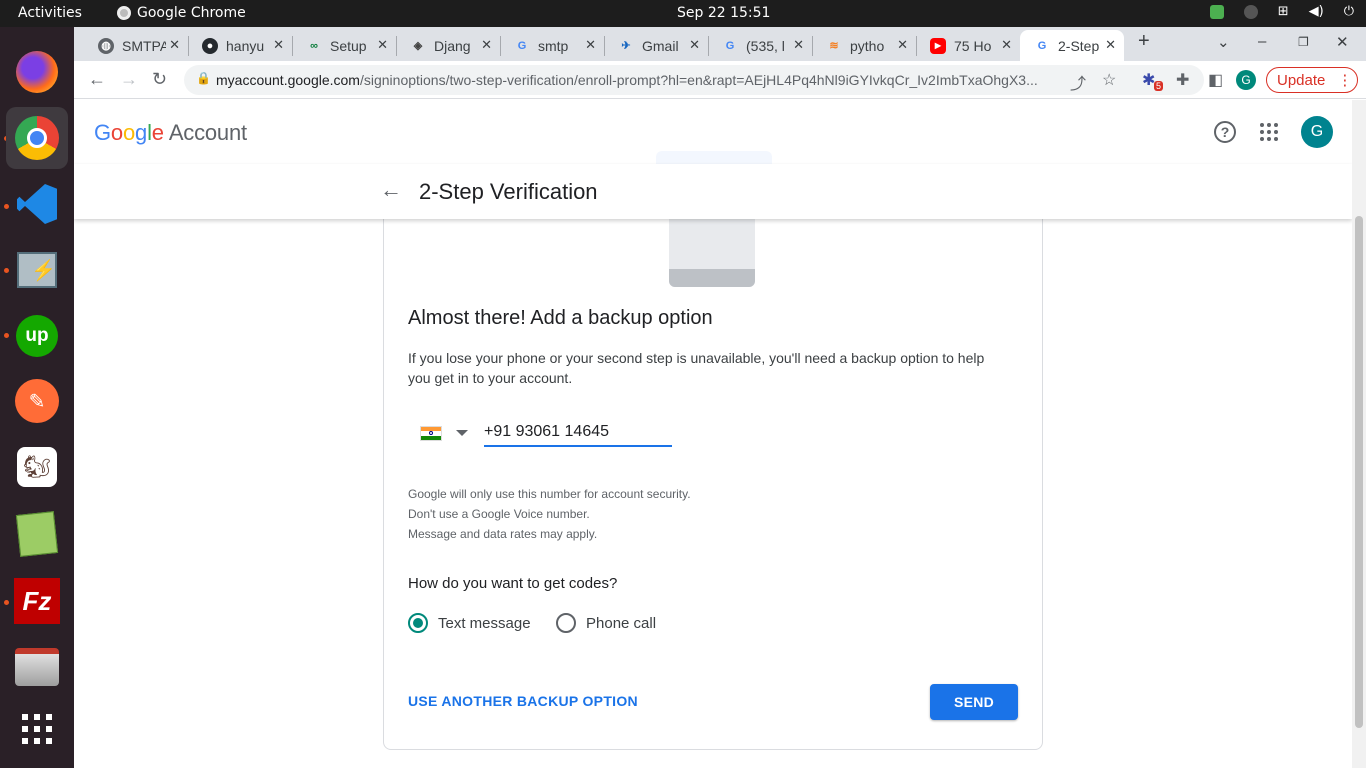  Describe the element at coordinates (37, 72) in the screenshot. I see `firefox-icon` at that location.